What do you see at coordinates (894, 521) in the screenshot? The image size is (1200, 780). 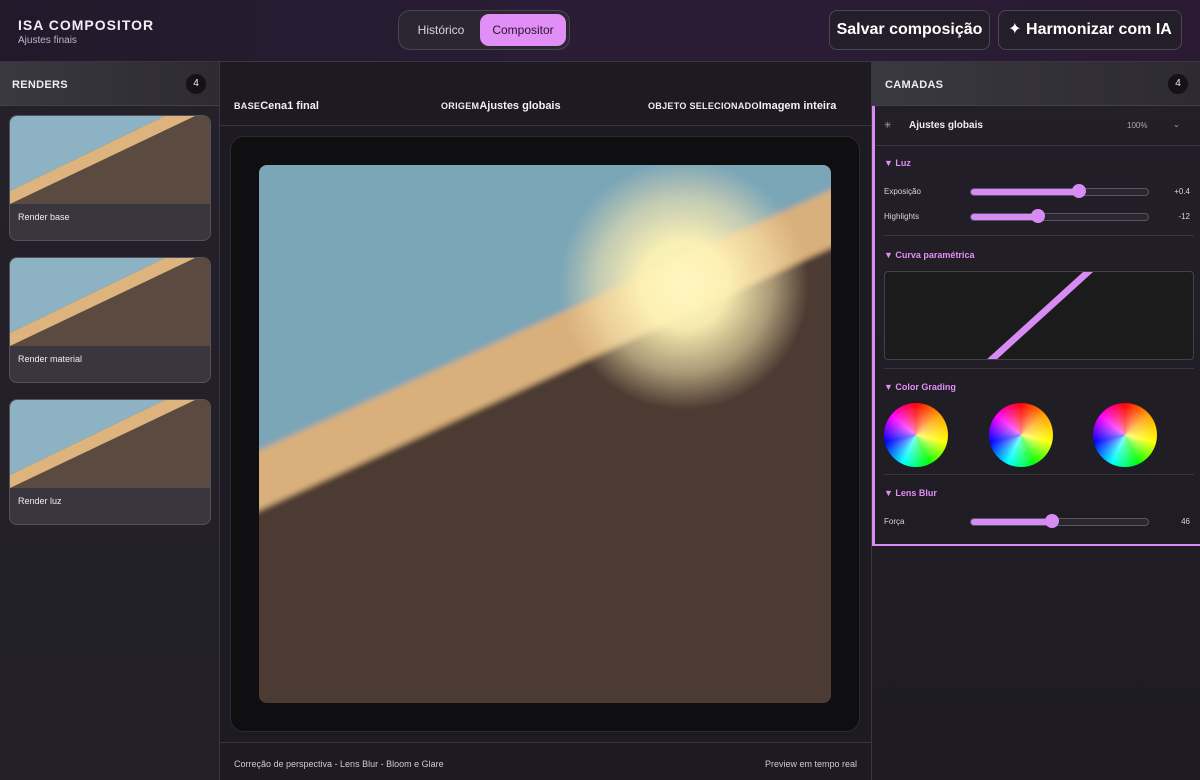 I see `strength-label: Força` at bounding box center [894, 521].